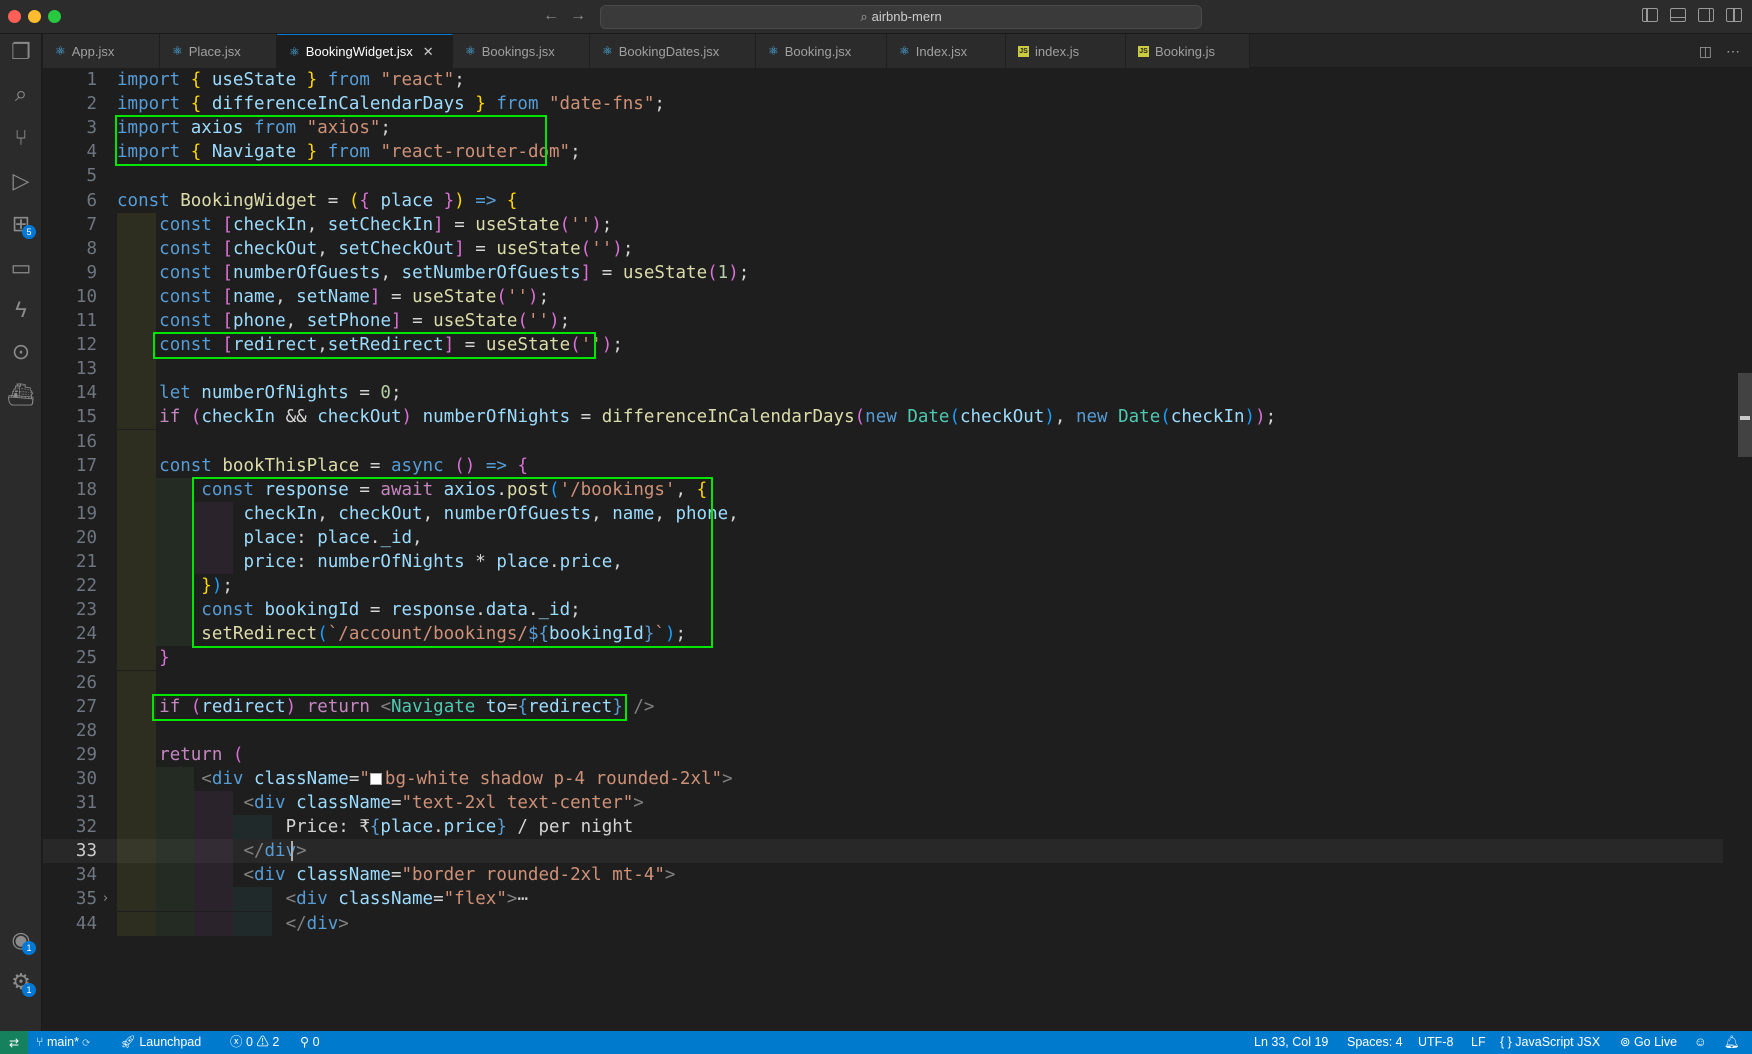 This screenshot has width=1752, height=1054. I want to click on command-center-search: ⌕ airbnb-mern, so click(901, 17).